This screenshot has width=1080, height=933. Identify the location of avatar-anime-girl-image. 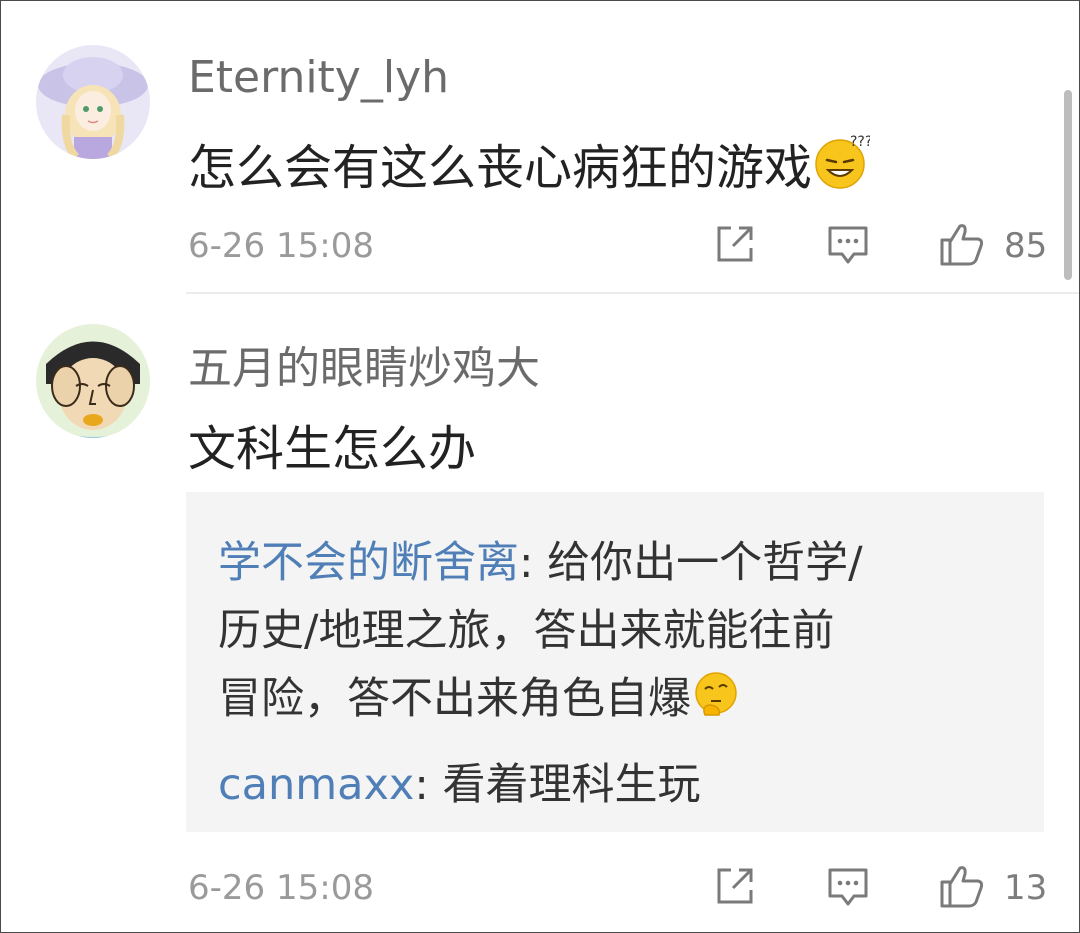
(93, 102).